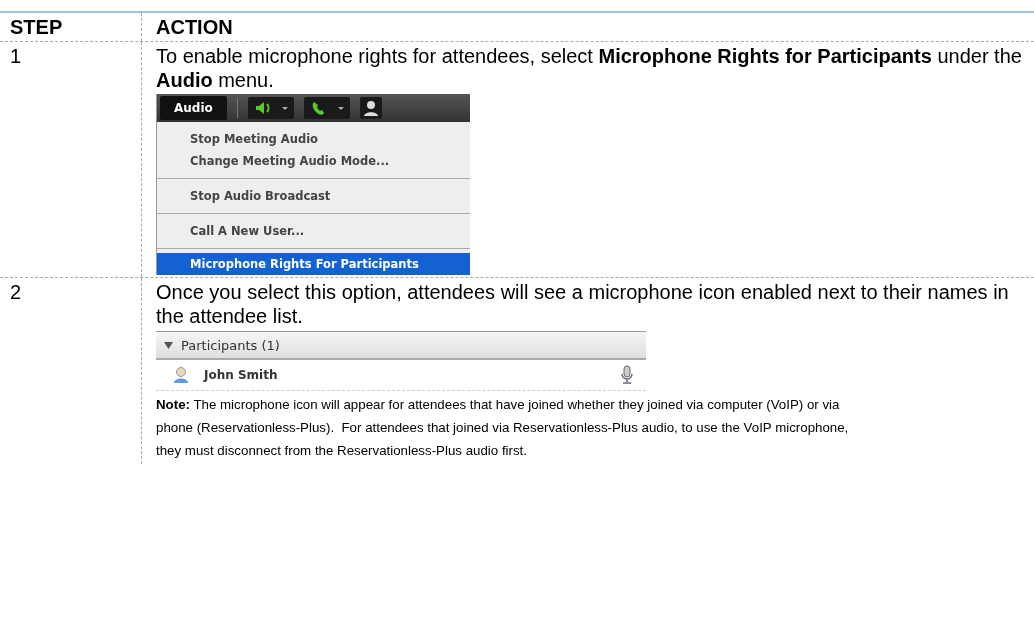 The width and height of the screenshot is (1034, 638). What do you see at coordinates (313, 264) in the screenshot?
I see `menu-item: Microphone Rights For Participants` at bounding box center [313, 264].